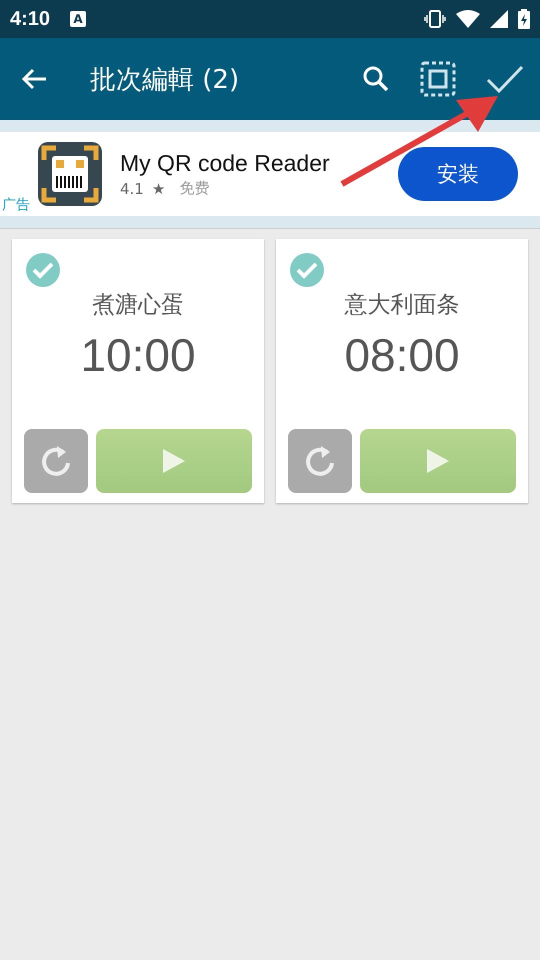 The width and height of the screenshot is (540, 960). I want to click on battery-icon, so click(524, 19).